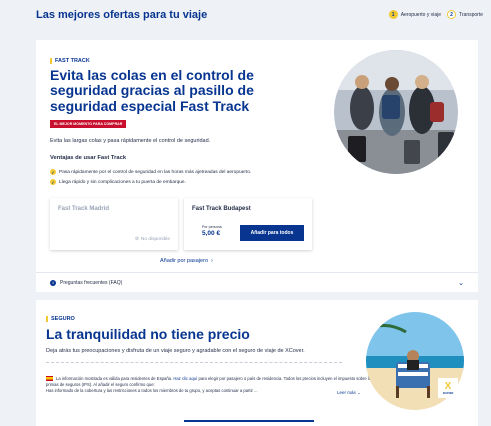 Image resolution: width=491 pixels, height=426 pixels. Describe the element at coordinates (212, 227) in the screenshot. I see `per-person-label: Por persona` at that location.